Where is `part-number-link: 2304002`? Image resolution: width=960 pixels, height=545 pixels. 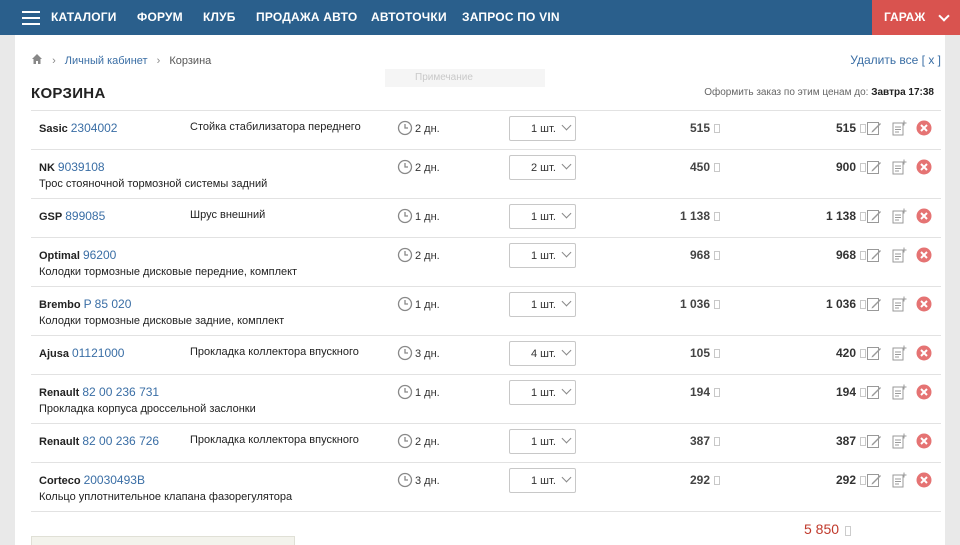 part-number-link: 2304002 is located at coordinates (94, 128).